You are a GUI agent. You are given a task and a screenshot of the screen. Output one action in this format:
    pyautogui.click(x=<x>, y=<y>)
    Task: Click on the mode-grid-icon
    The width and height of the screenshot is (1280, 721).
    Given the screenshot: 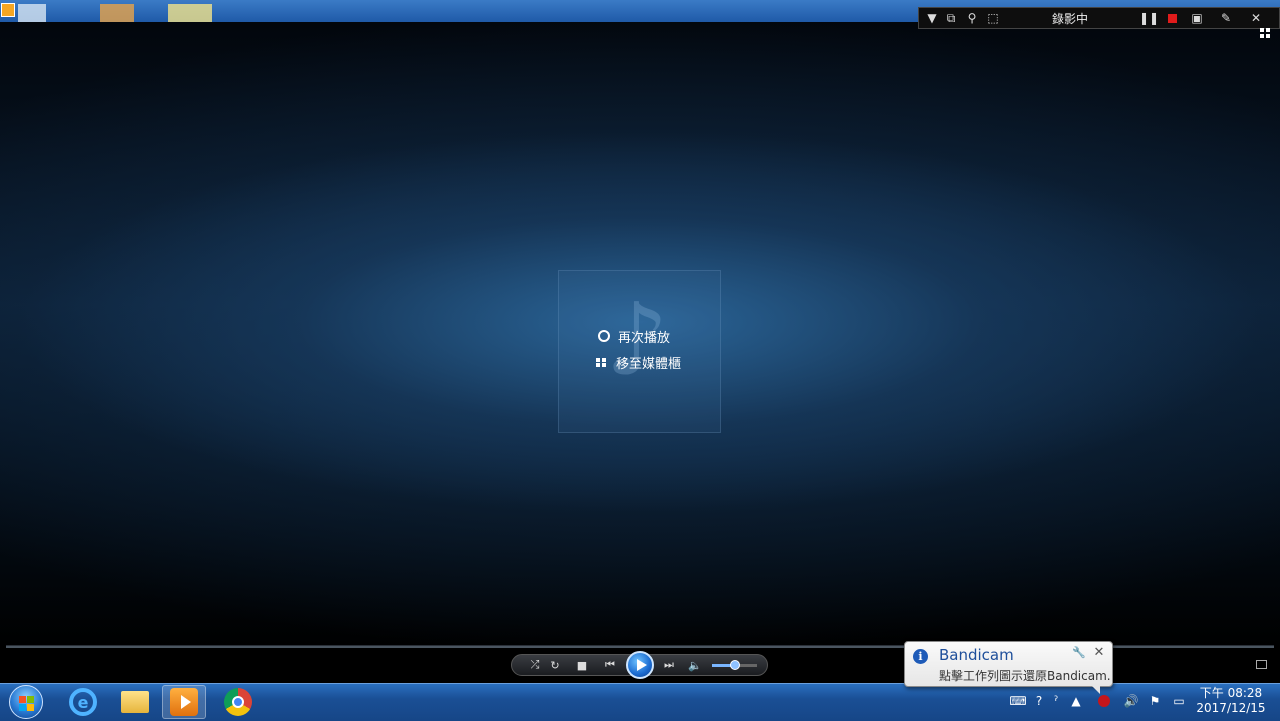 What is the action you would take?
    pyautogui.click(x=1266, y=34)
    